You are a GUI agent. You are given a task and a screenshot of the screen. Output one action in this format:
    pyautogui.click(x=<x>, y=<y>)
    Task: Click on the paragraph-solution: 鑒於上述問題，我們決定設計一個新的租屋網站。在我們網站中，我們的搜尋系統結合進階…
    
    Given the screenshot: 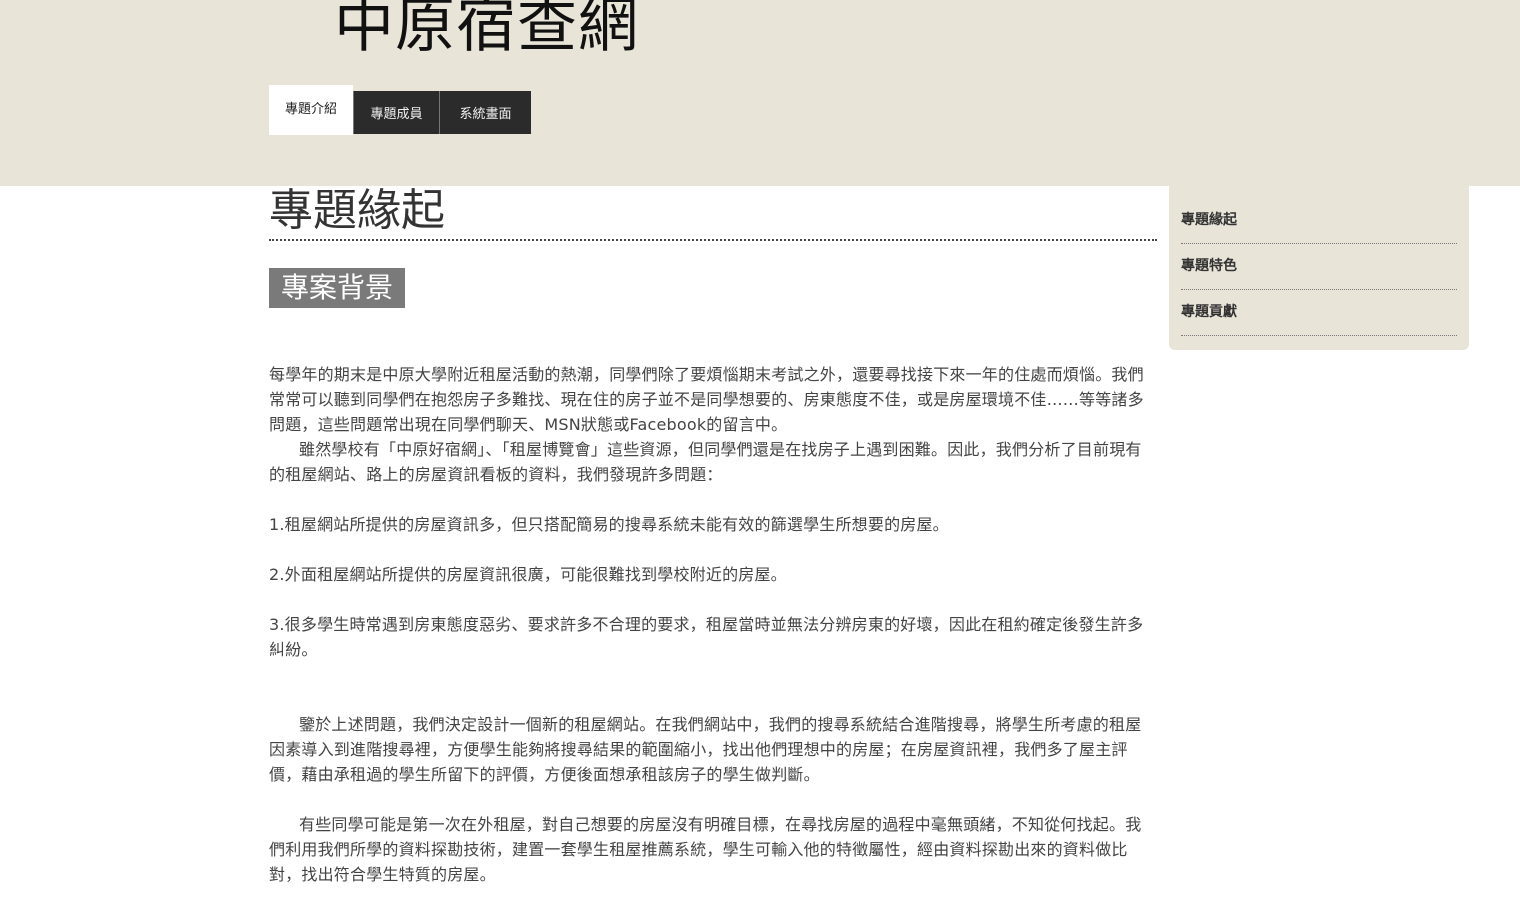 What is the action you would take?
    pyautogui.click(x=705, y=749)
    